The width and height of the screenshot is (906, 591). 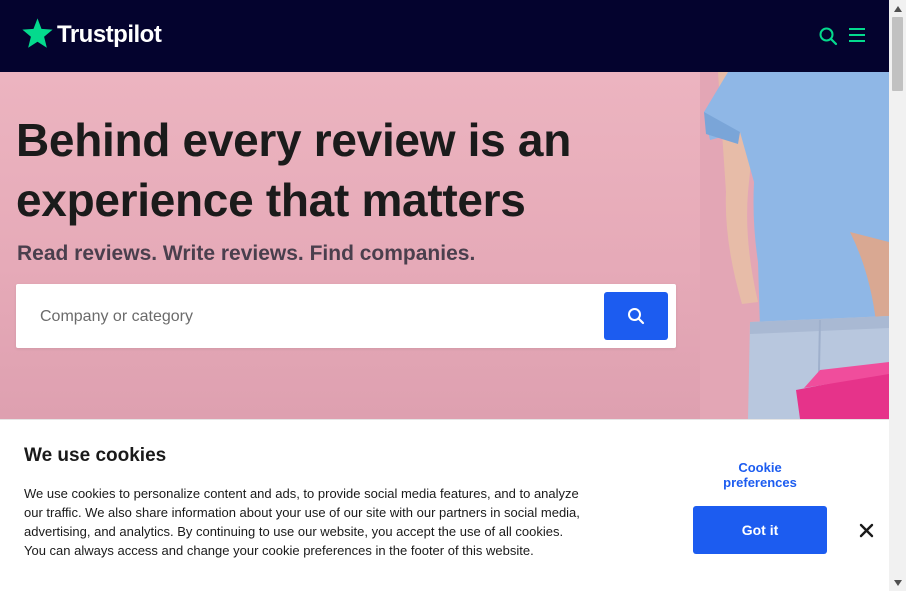 I want to click on page-scrollbar, so click(x=897, y=295).